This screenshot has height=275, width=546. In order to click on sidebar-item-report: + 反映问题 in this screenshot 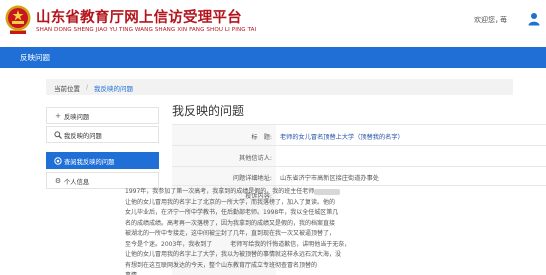, I will do `click(102, 115)`.